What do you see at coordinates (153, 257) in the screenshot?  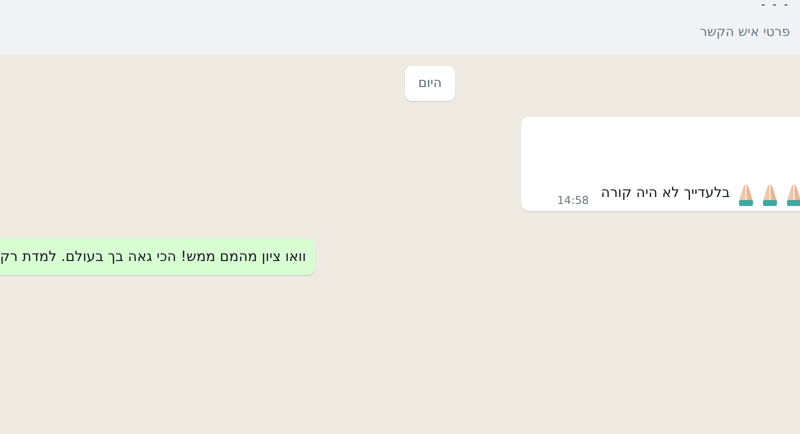 I see `message-text: וואו ציון מהמם ממש! הכי גאה בך בעולם. למדת רק` at bounding box center [153, 257].